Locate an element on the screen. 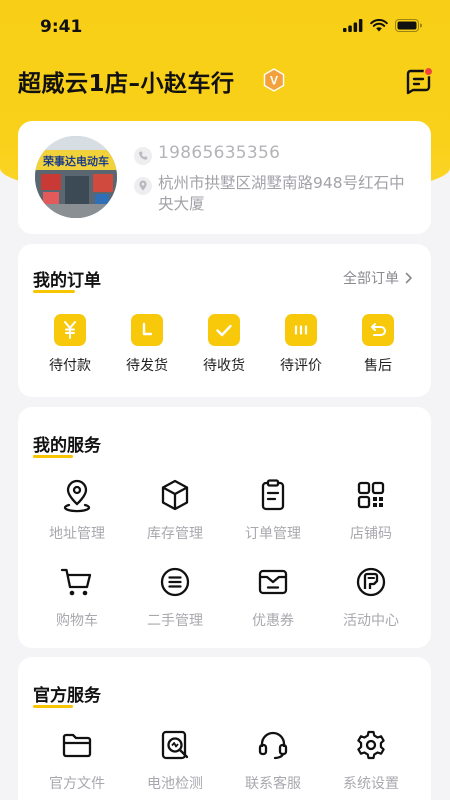 This screenshot has height=800, width=450. order-status-label: 待发货 is located at coordinates (147, 366).